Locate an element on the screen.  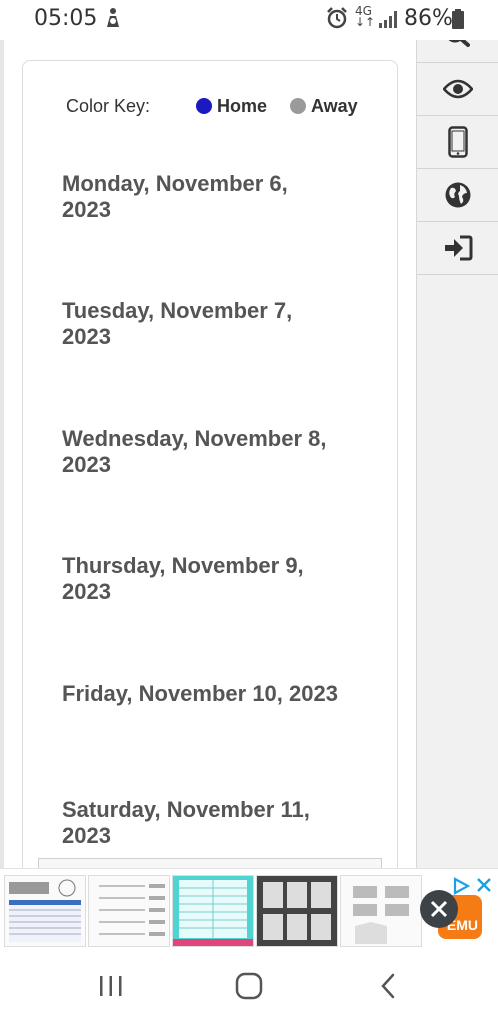
alarm-icon is located at coordinates (337, 18).